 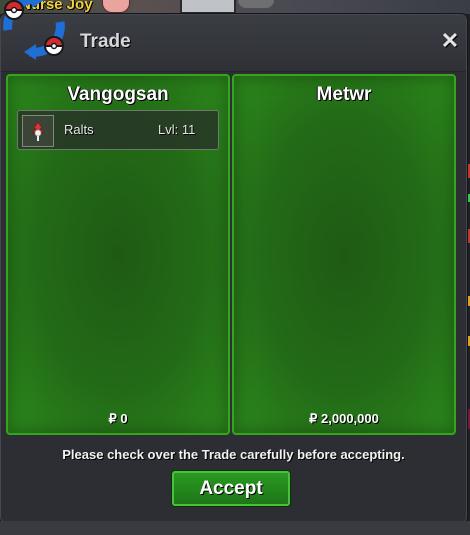 I want to click on trade-item-slot: Ralts Lvl: 11, so click(x=118, y=130).